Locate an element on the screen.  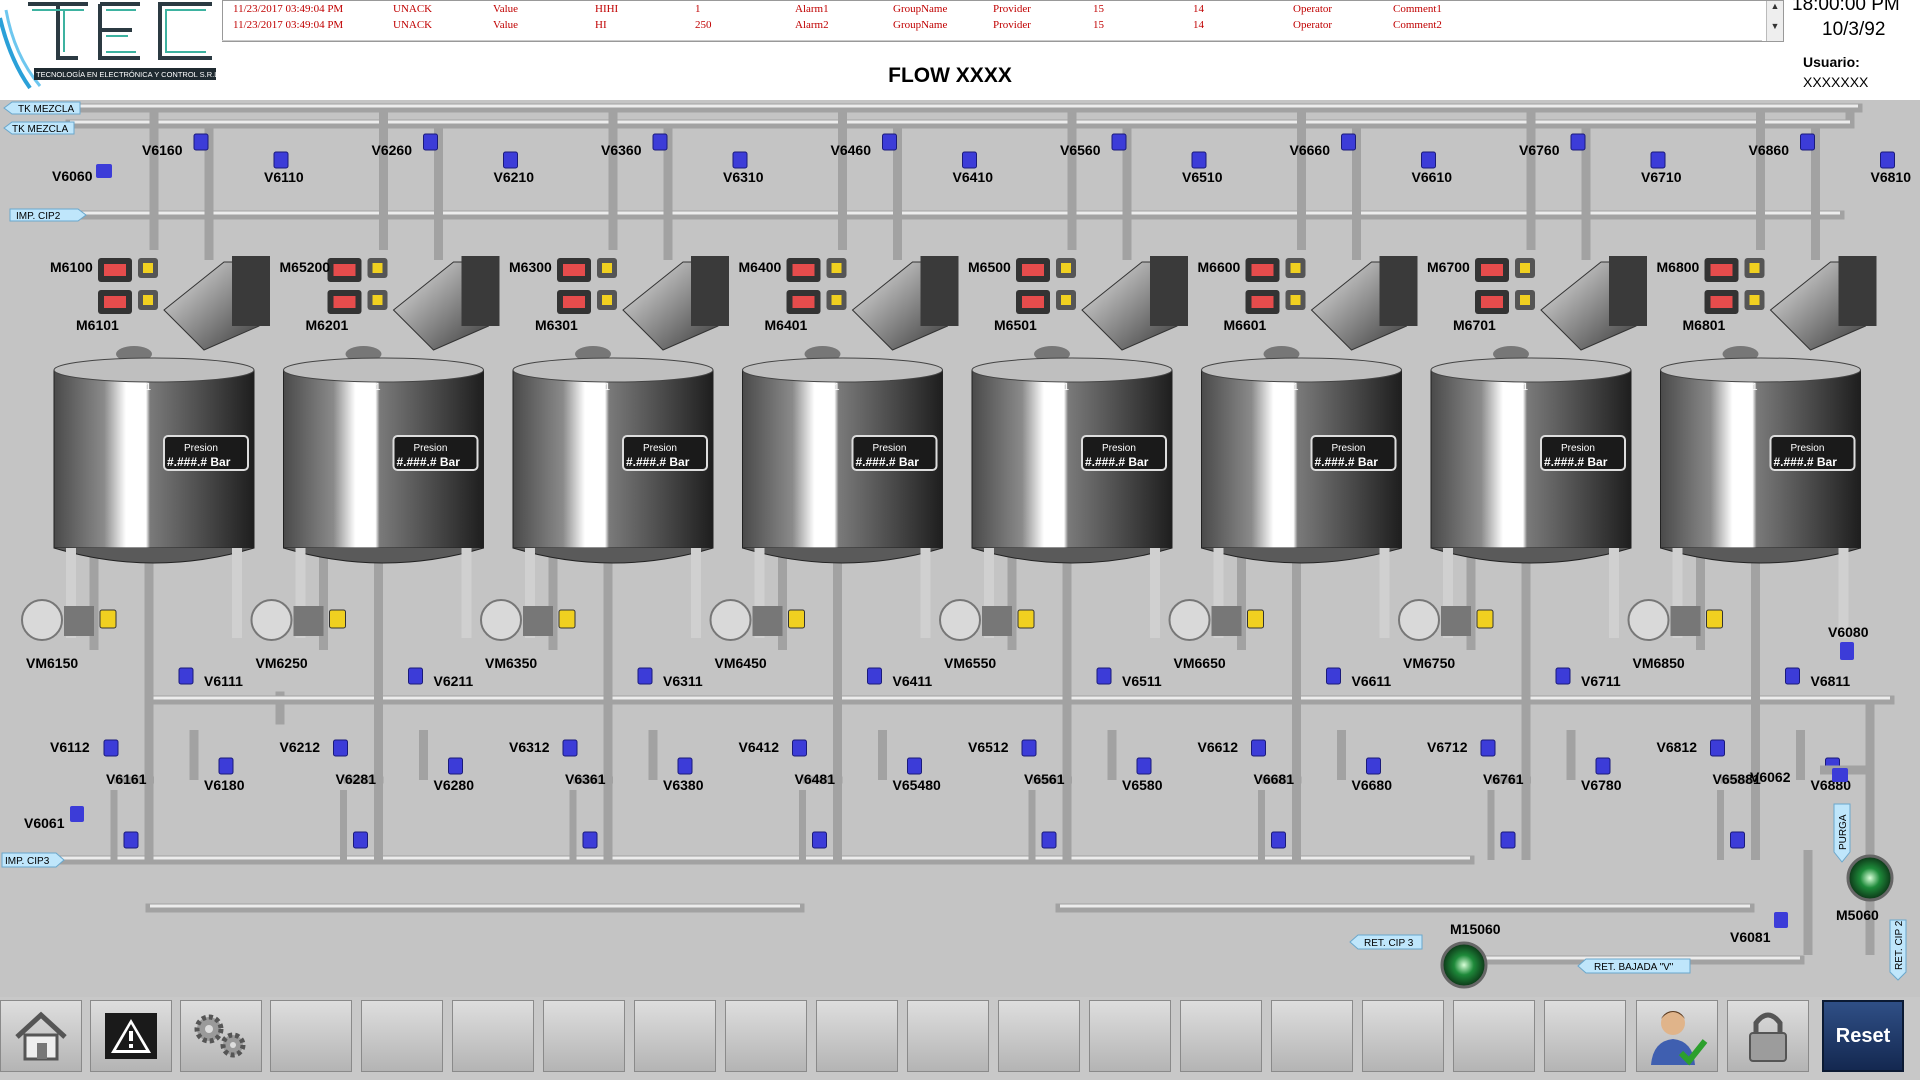
tag-top-valve: V6460 is located at coordinates (851, 150).